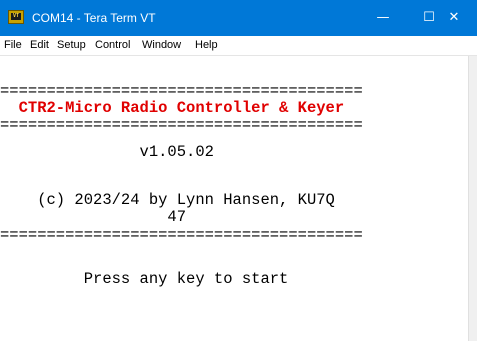  Describe the element at coordinates (383, 18) in the screenshot. I see `minimize-button: —` at that location.